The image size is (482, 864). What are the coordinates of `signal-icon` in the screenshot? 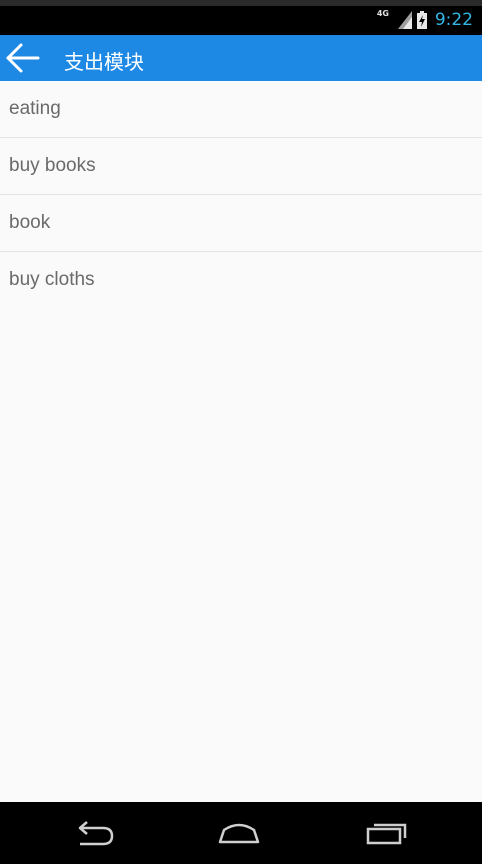 It's located at (404, 20).